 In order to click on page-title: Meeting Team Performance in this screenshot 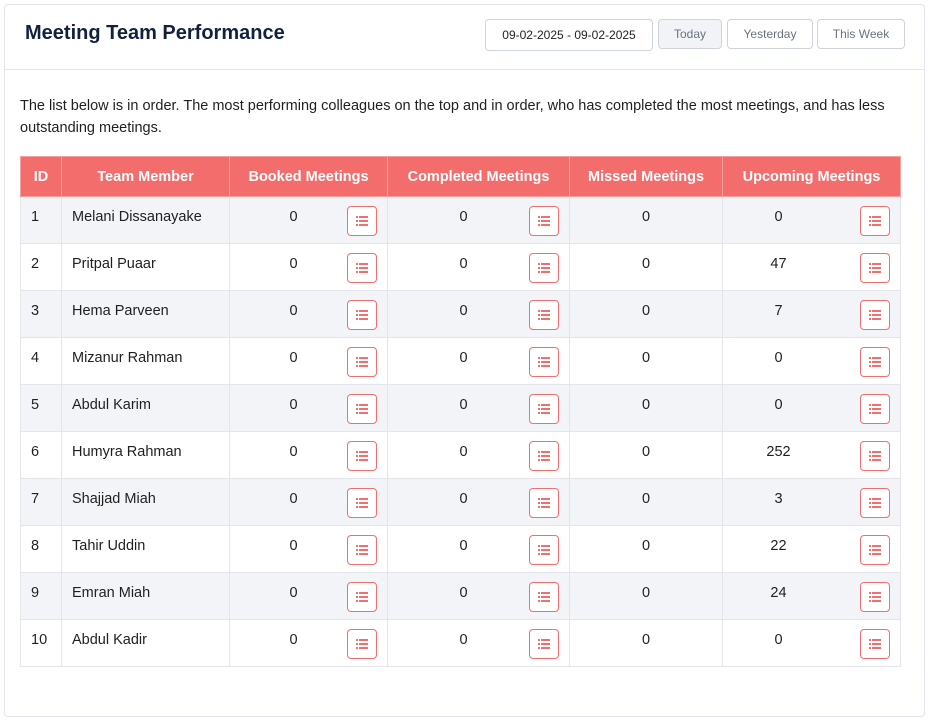, I will do `click(155, 33)`.